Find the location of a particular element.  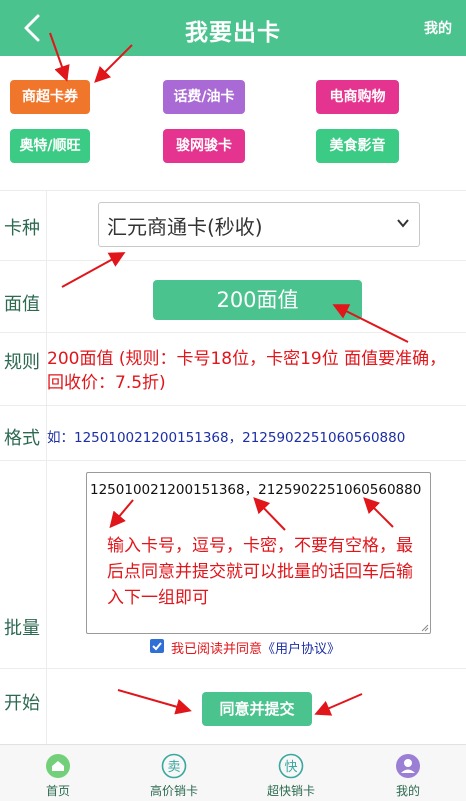

svg-text: 卖 is located at coordinates (173, 767).